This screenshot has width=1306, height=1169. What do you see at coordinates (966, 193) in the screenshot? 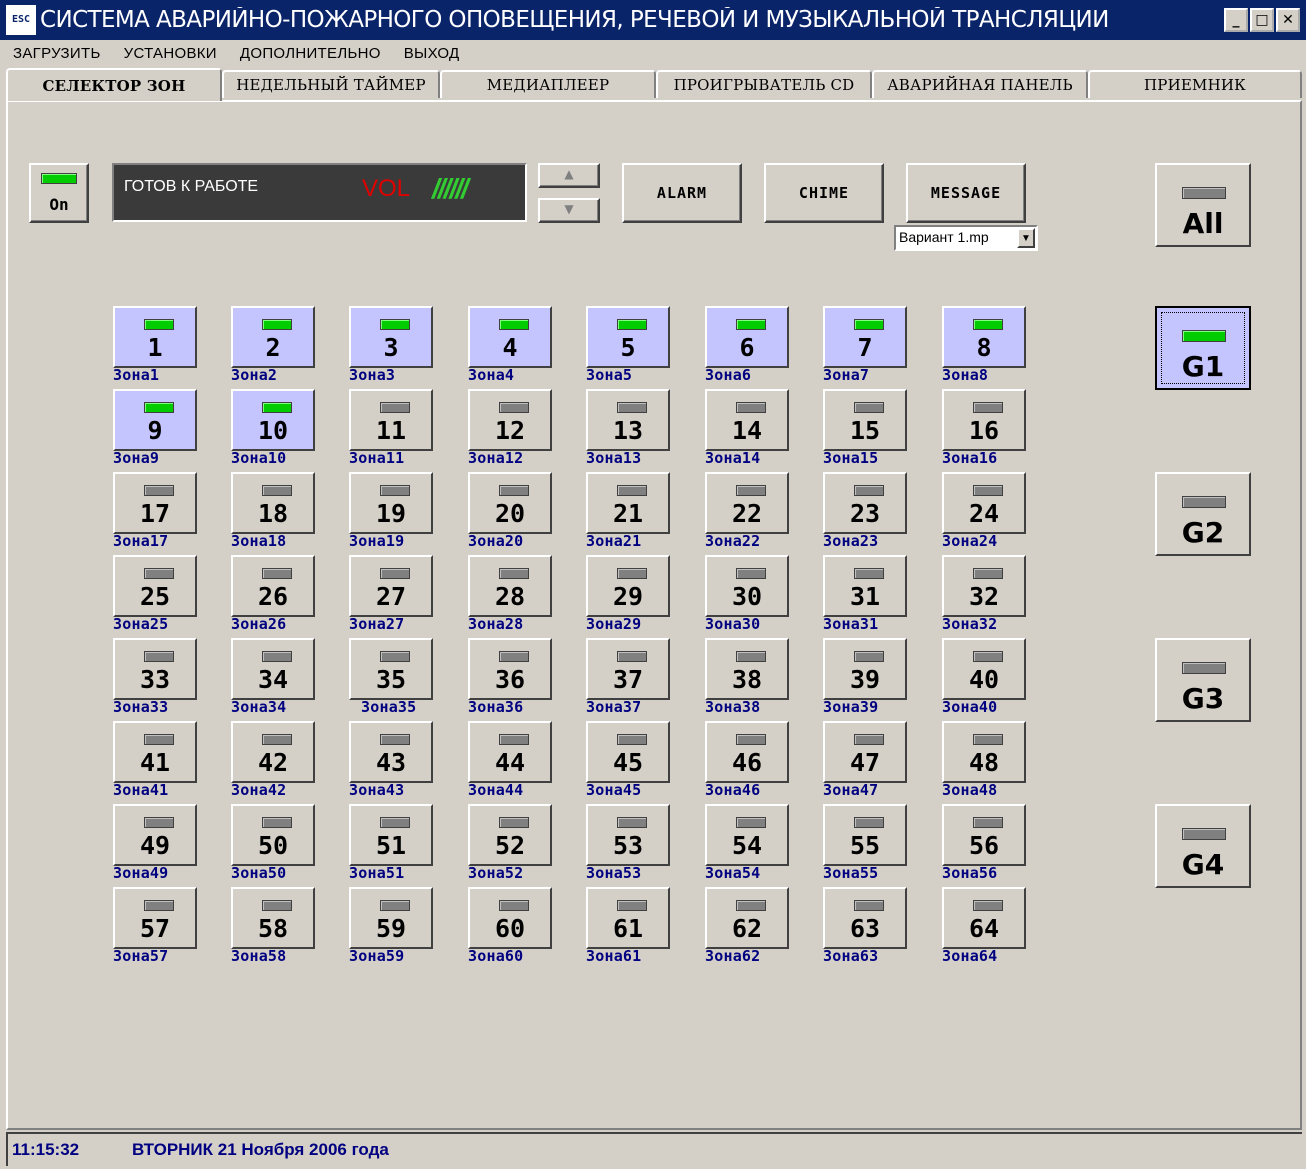
I see `message-button: MESSAGE` at bounding box center [966, 193].